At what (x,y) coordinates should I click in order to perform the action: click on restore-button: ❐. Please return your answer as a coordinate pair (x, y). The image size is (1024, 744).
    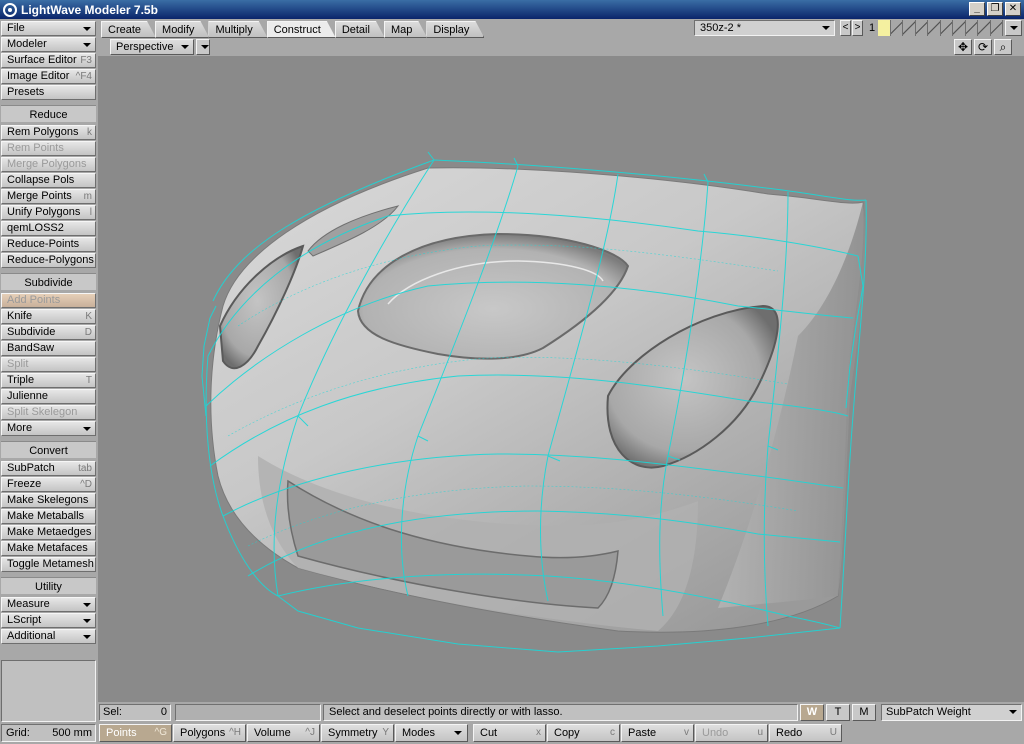
    Looking at the image, I should click on (995, 9).